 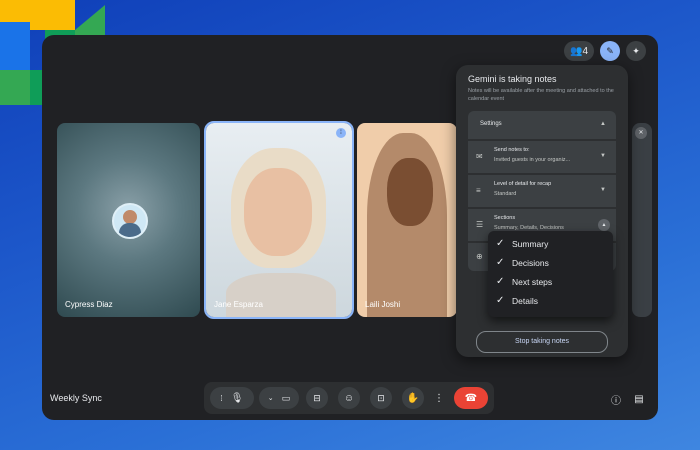 What do you see at coordinates (530, 244) in the screenshot?
I see `dropdown-item-label: Summary` at bounding box center [530, 244].